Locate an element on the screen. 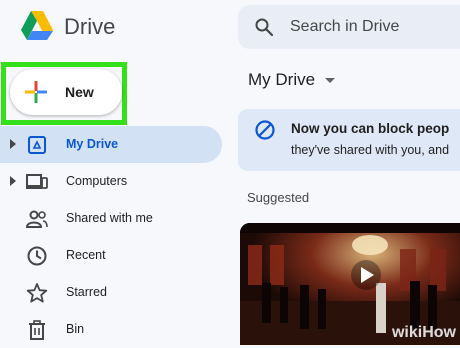 Image resolution: width=460 pixels, height=348 pixels. section-label-suggested: Suggested is located at coordinates (278, 197).